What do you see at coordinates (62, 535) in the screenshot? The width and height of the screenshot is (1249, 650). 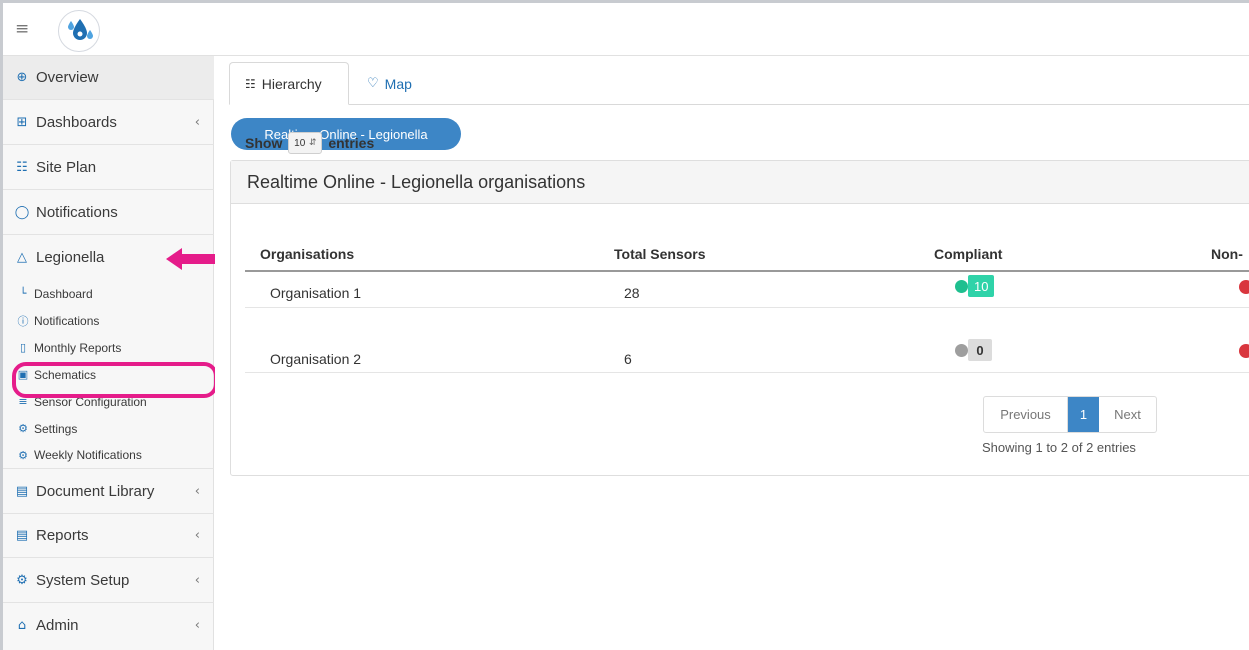 I see `sidebar-item-label: Reports` at bounding box center [62, 535].